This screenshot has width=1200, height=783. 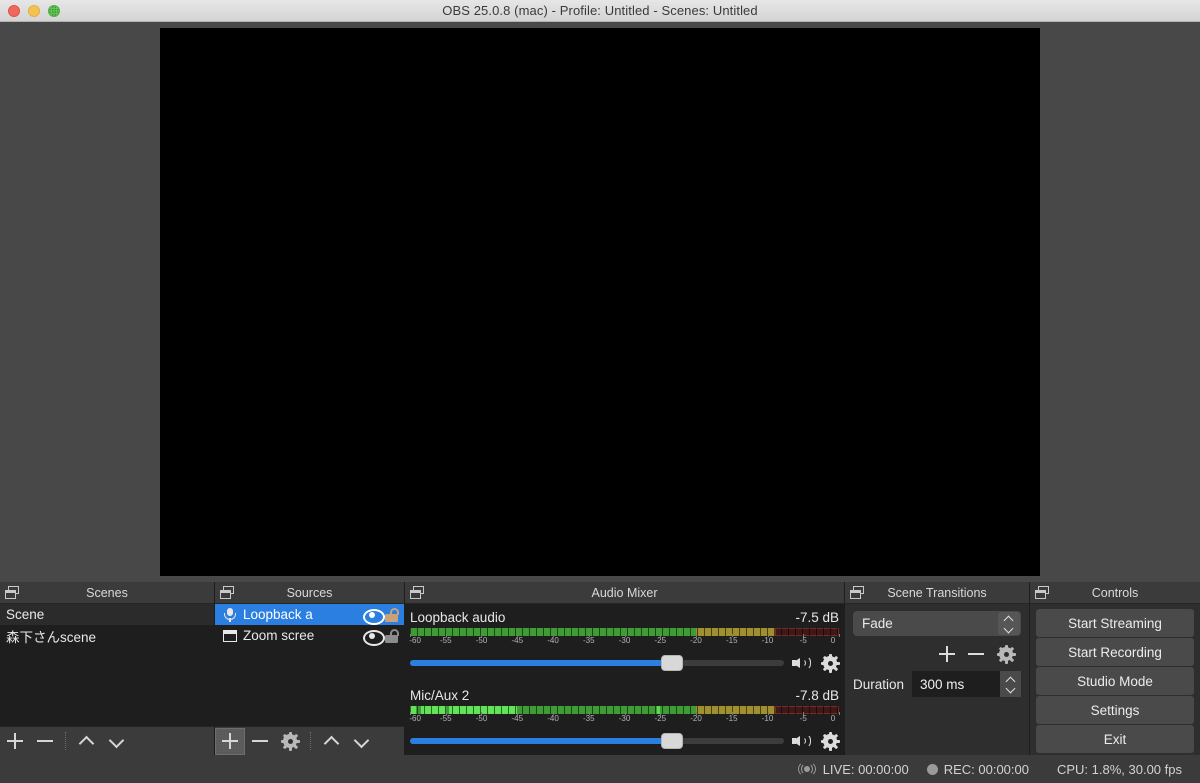 I want to click on start-recording-button: Start Recording, so click(x=1115, y=652).